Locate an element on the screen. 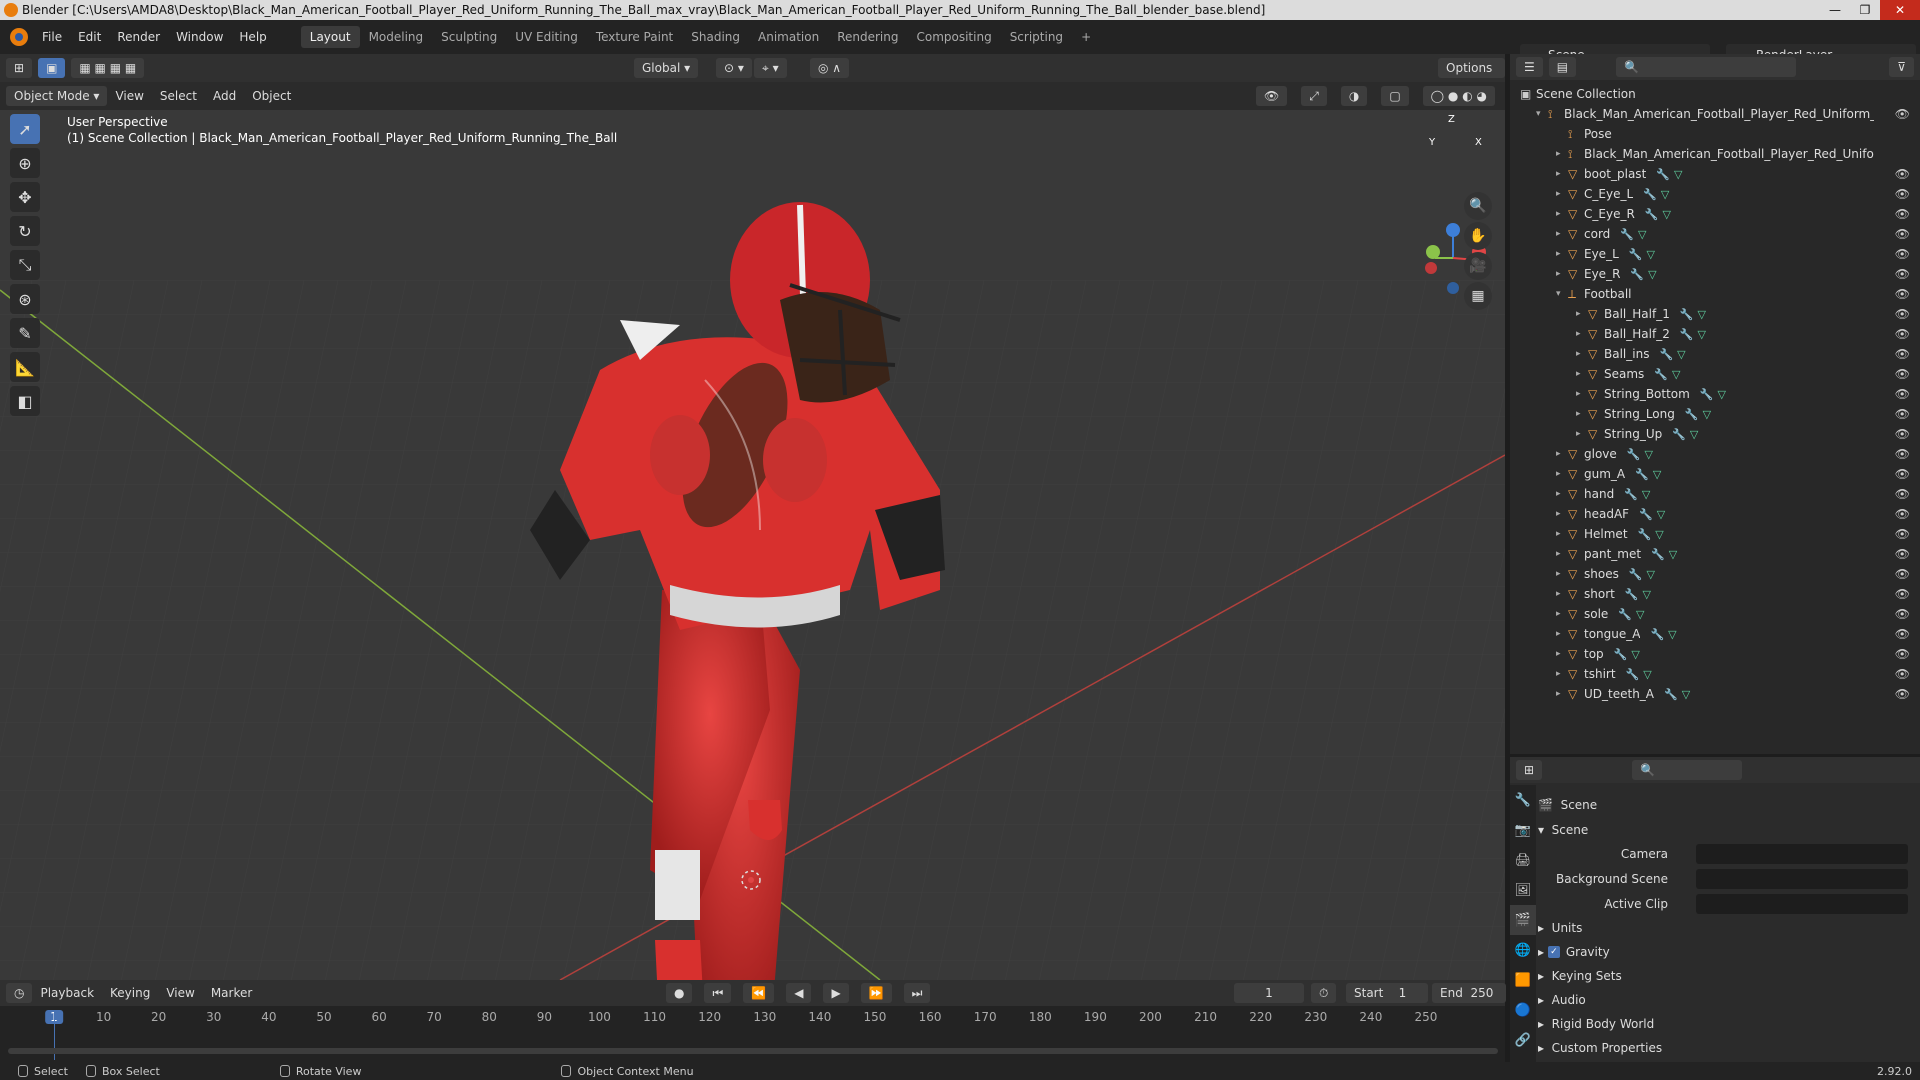 This screenshot has height=1080, width=1920. next-keyframe-icon: ⏩ is located at coordinates (876, 993).